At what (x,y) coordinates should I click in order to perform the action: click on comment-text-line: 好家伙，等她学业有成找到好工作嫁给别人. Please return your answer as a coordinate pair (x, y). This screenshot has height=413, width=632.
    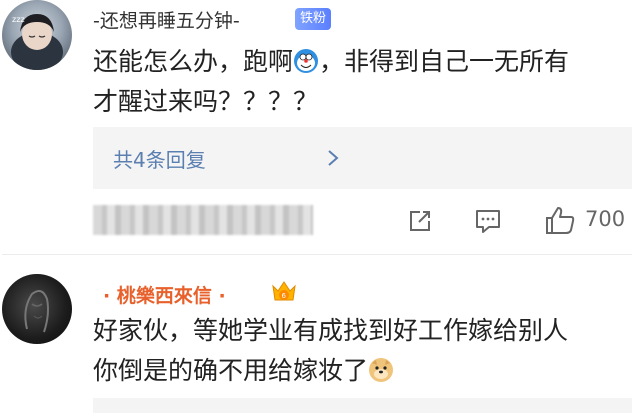
    Looking at the image, I should click on (331, 330).